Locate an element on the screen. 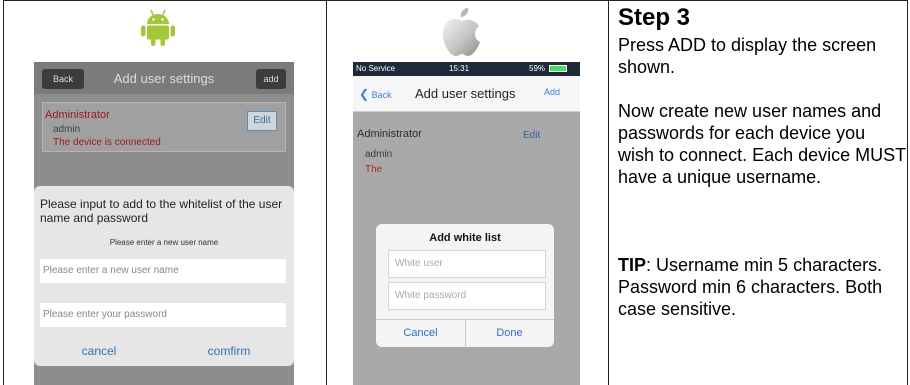 The image size is (910, 385). username-input: Please enter a new user name is located at coordinates (163, 271).